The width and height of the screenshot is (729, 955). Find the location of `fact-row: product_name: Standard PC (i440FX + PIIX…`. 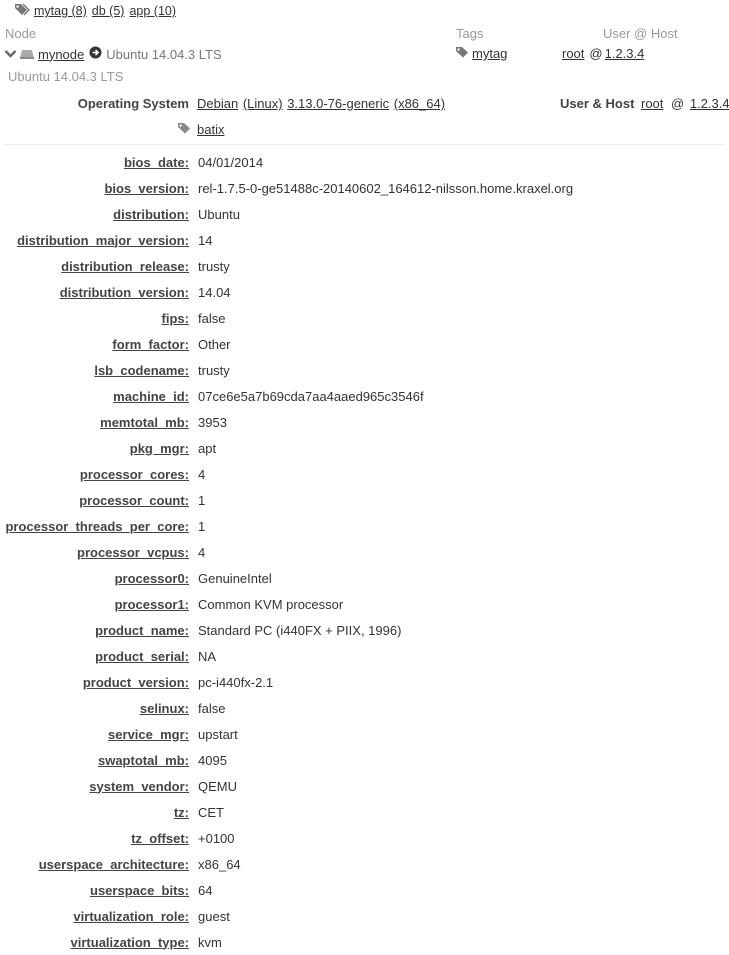

fact-row: product_name: Standard PC (i440FX + PIIX… is located at coordinates (364, 630).